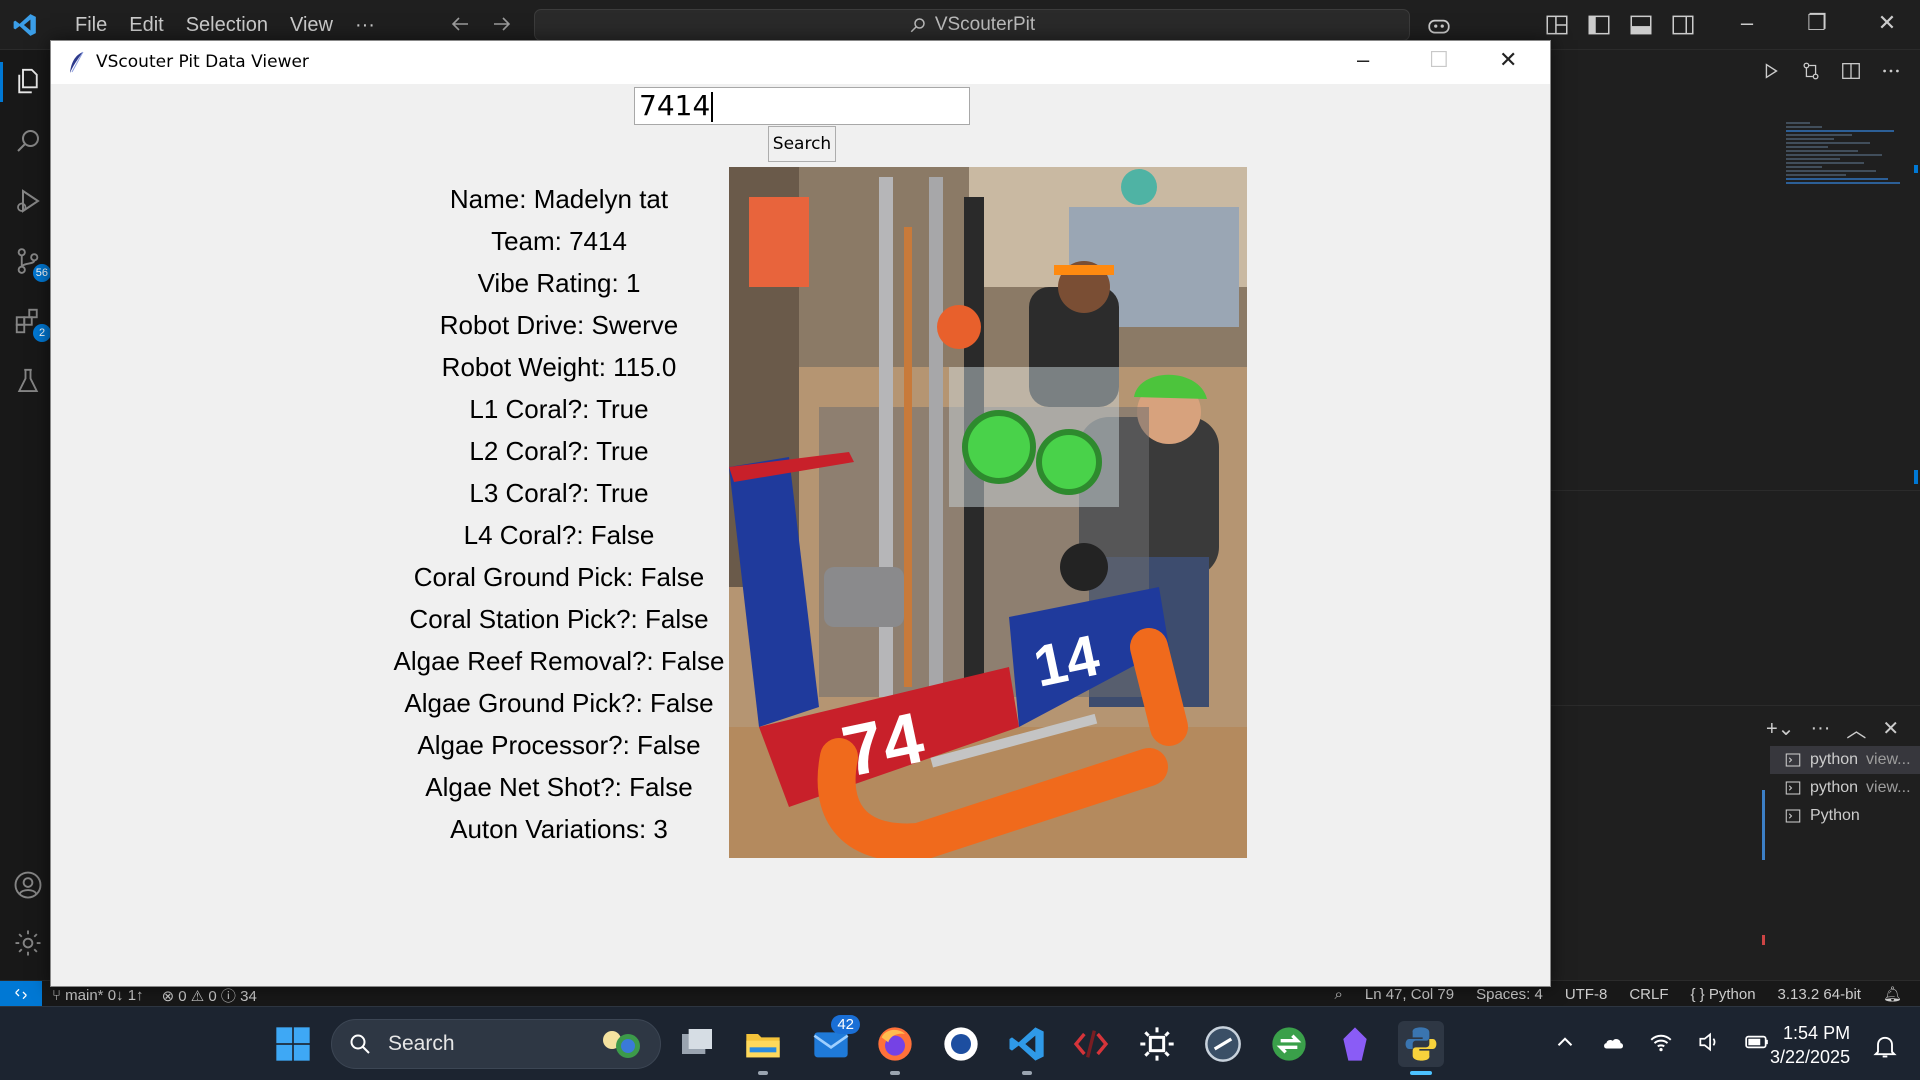 The image size is (1920, 1080). Describe the element at coordinates (1289, 1044) in the screenshot. I see `sync-app-icon` at that location.